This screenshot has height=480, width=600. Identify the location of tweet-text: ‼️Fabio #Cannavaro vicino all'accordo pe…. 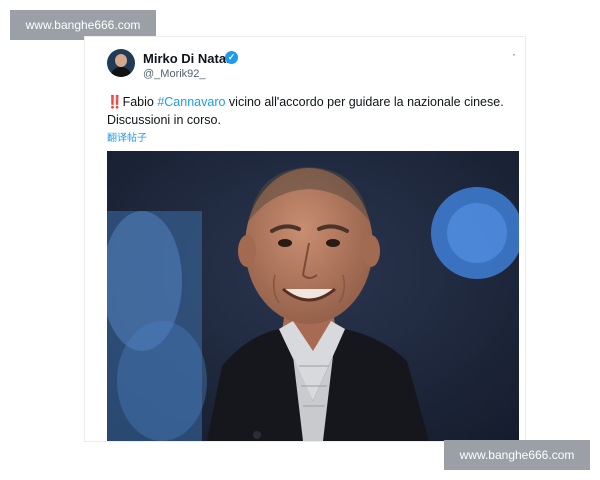
(314, 111).